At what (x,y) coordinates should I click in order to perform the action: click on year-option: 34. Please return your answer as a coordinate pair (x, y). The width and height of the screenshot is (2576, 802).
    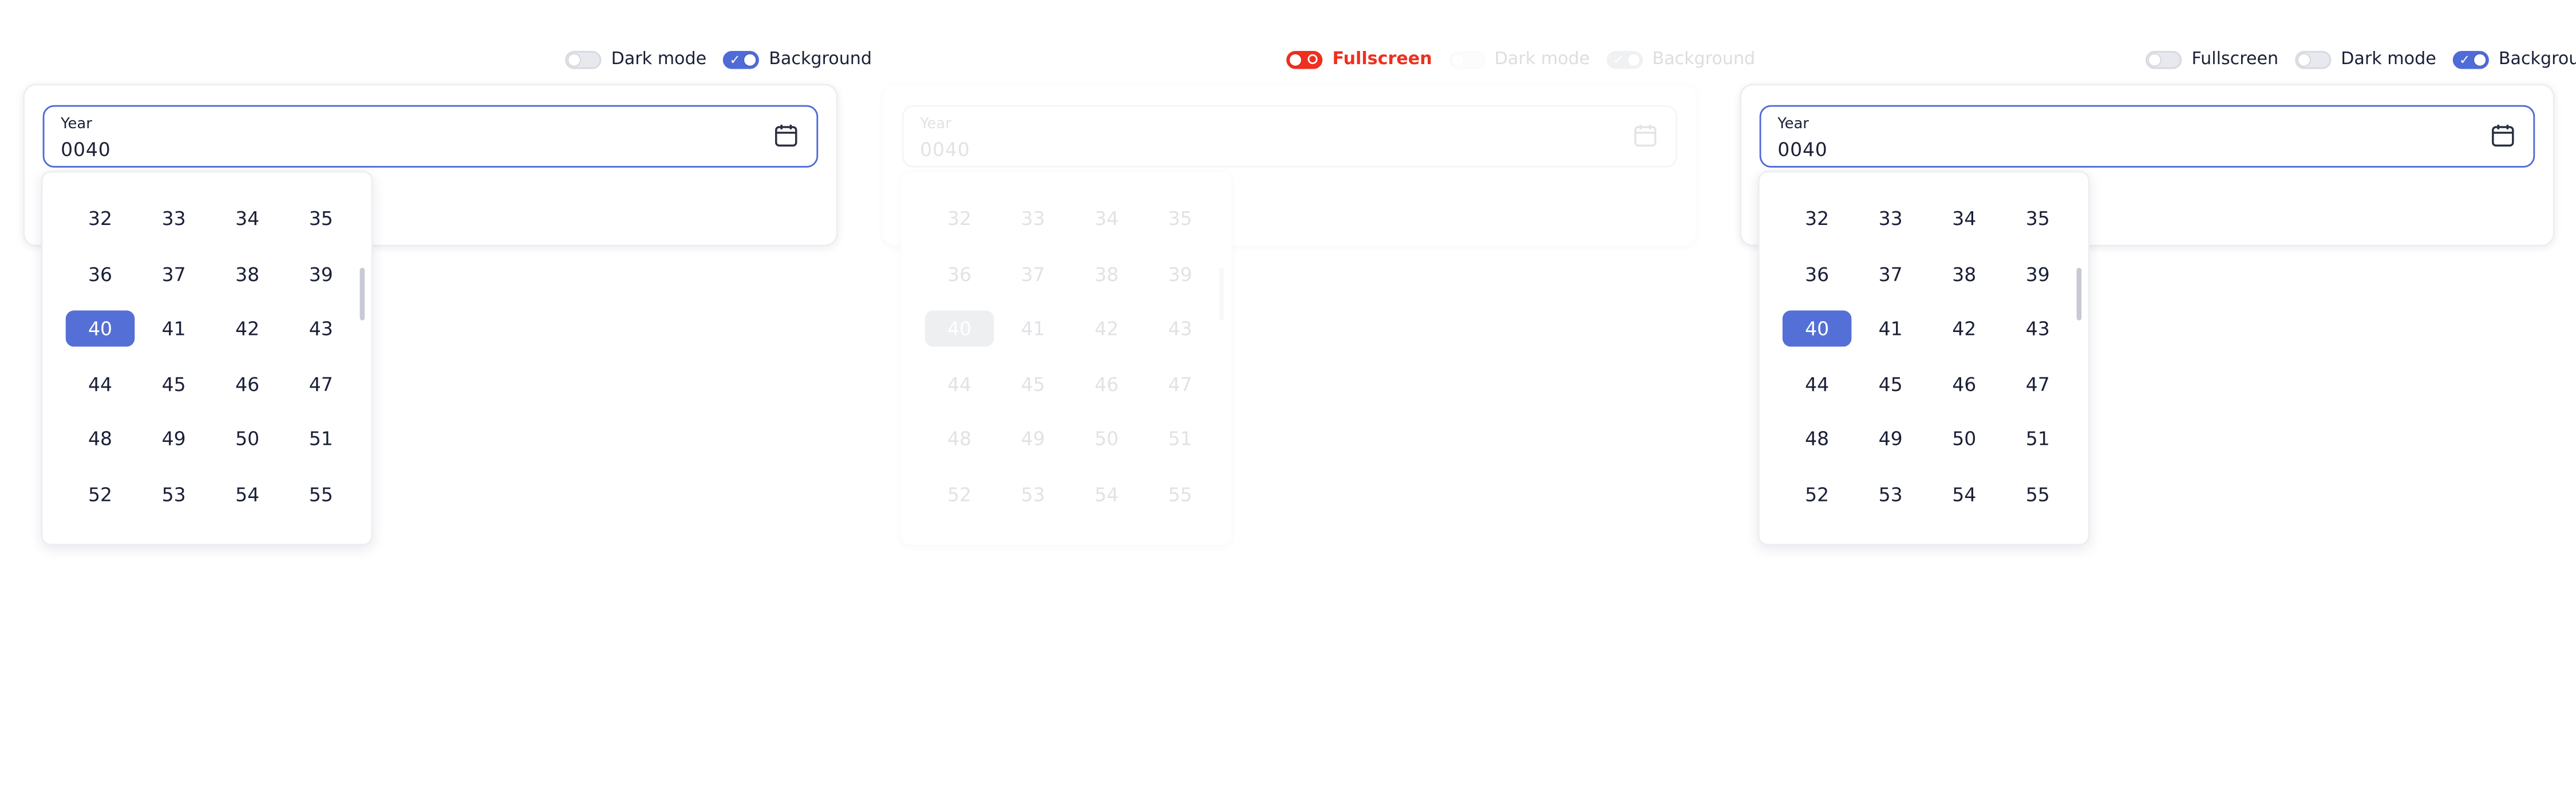
    Looking at the image, I should click on (247, 219).